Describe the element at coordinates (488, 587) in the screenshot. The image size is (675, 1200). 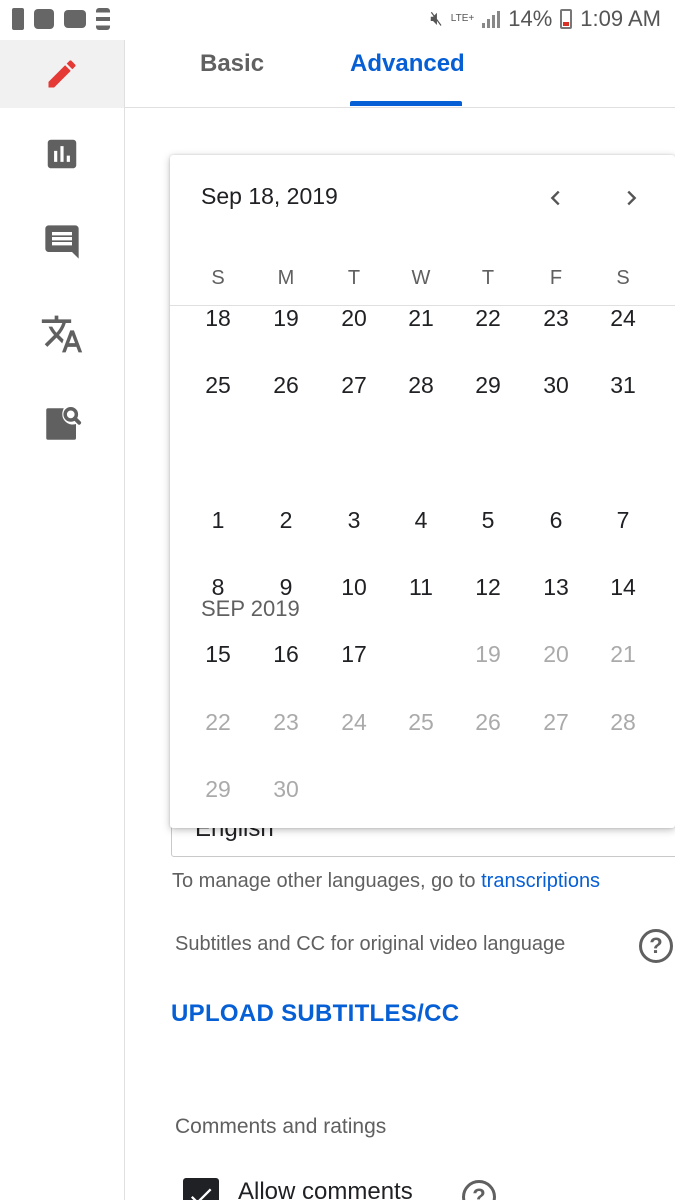
I see `calendar-day: 12` at that location.